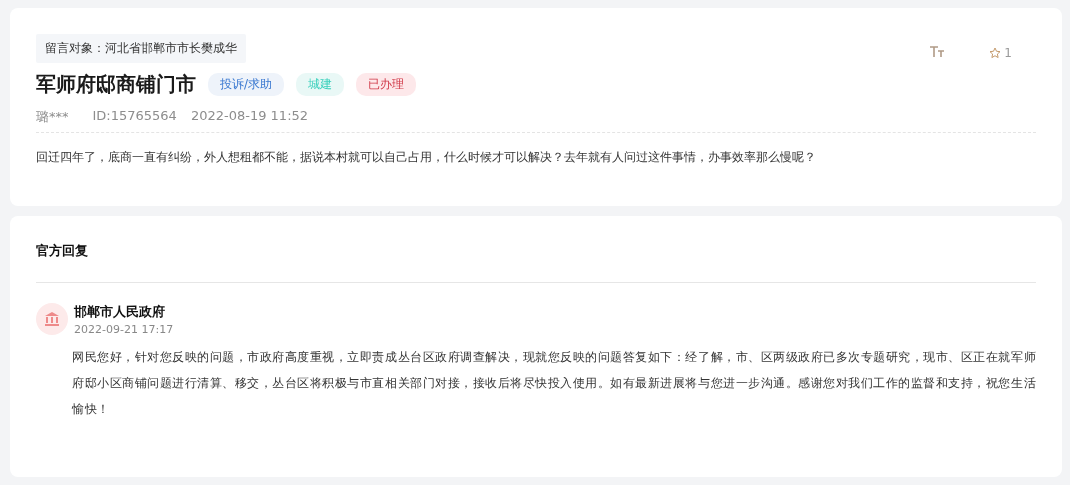  Describe the element at coordinates (52, 117) in the screenshot. I see `author-name: 璐***` at that location.